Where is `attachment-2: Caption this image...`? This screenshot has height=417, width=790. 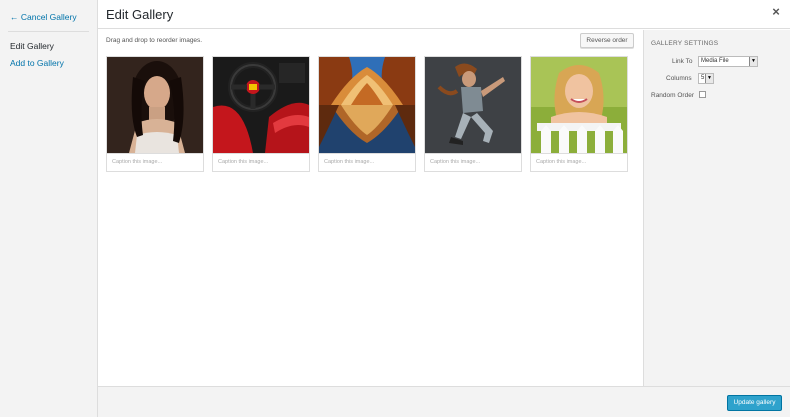 attachment-2: Caption this image... is located at coordinates (261, 114).